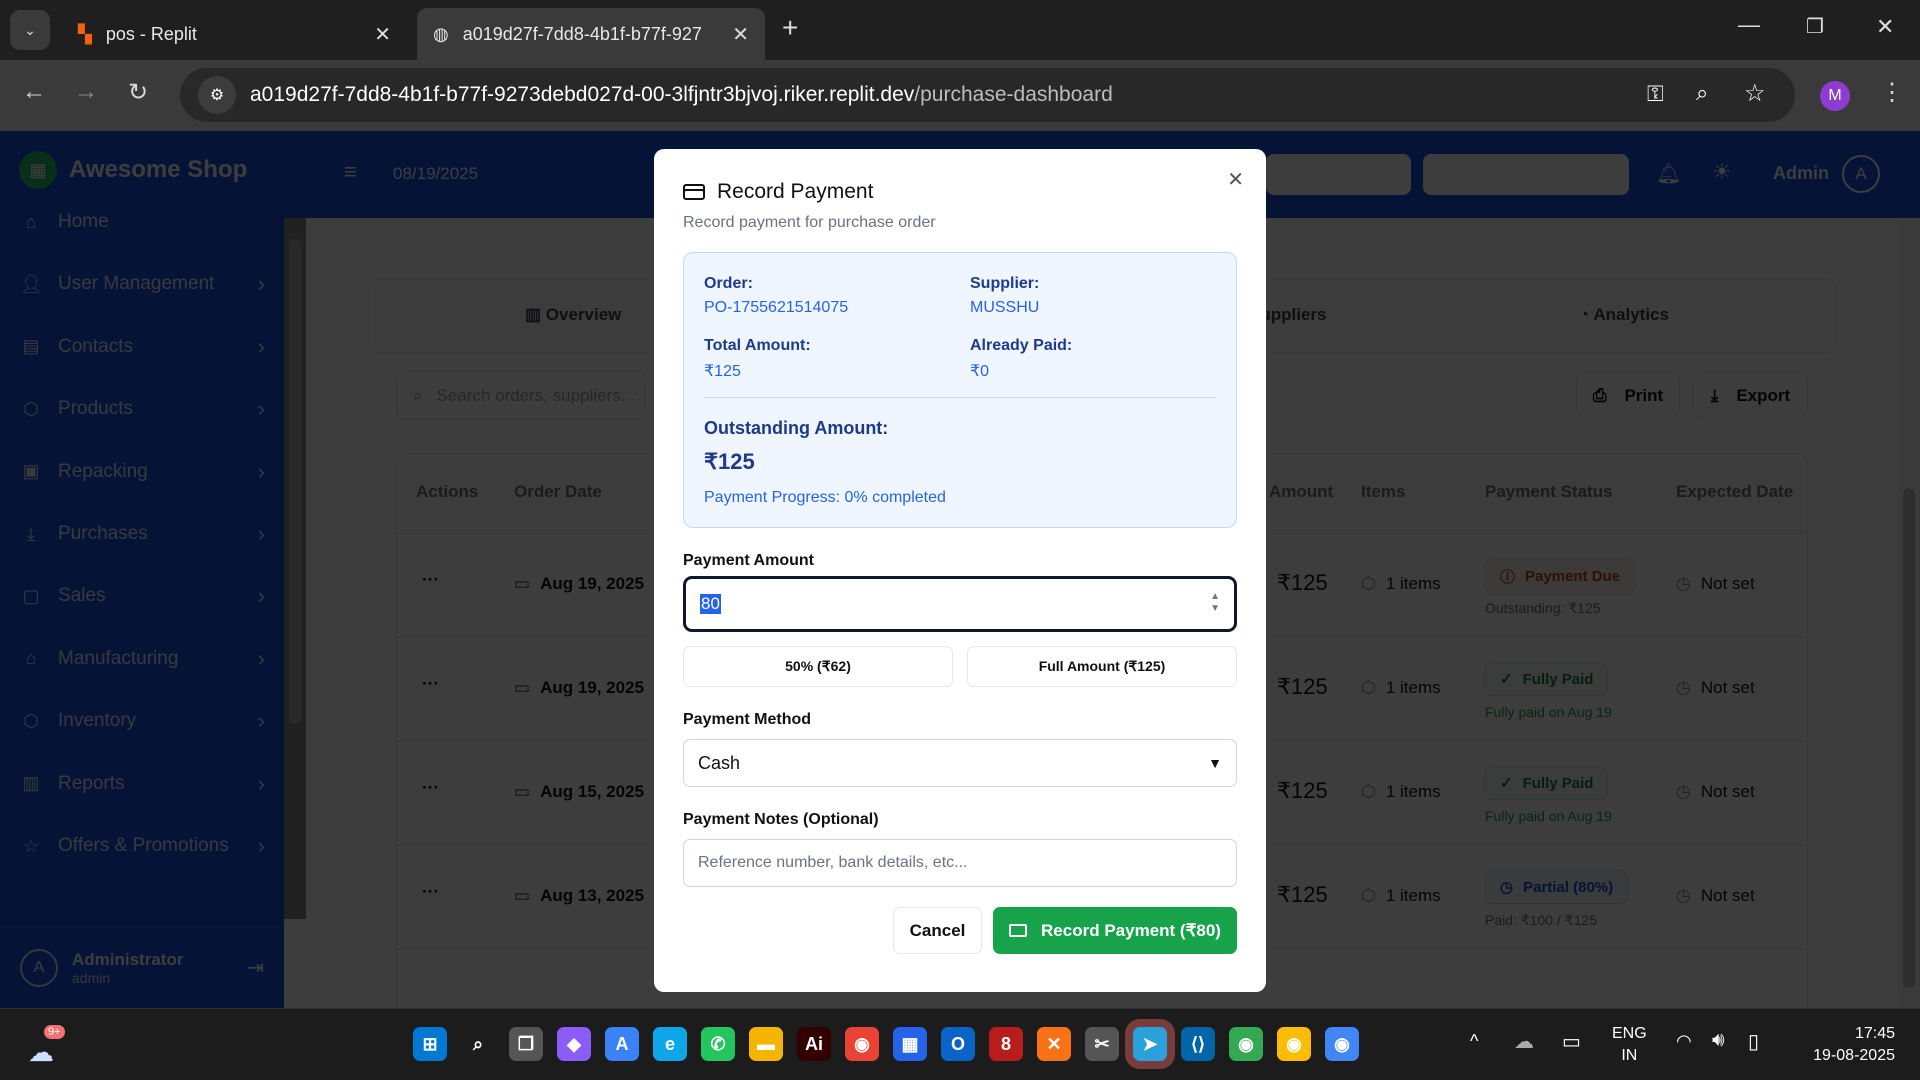 This screenshot has height=1080, width=1920. I want to click on number-spinner: ▲ ▼, so click(1215, 603).